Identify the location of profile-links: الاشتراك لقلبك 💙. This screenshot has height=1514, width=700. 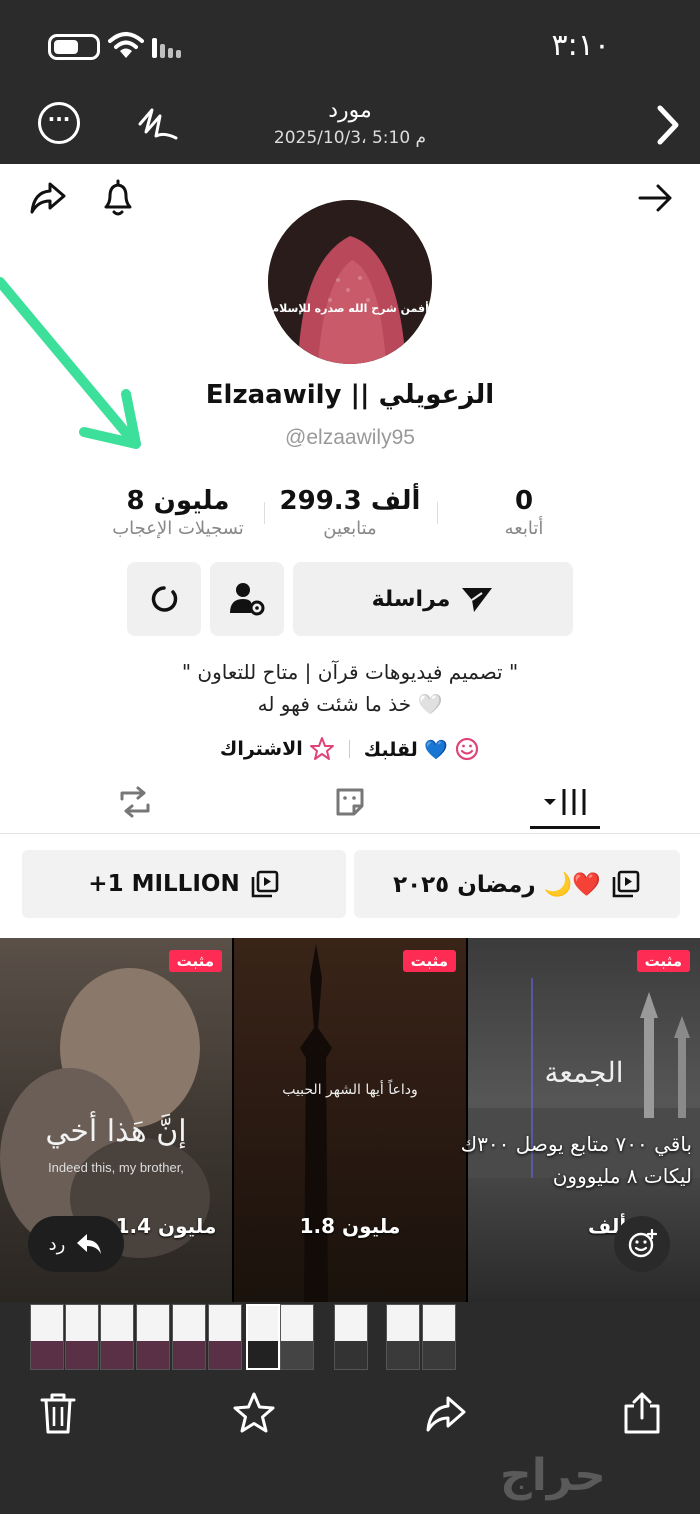
(350, 749).